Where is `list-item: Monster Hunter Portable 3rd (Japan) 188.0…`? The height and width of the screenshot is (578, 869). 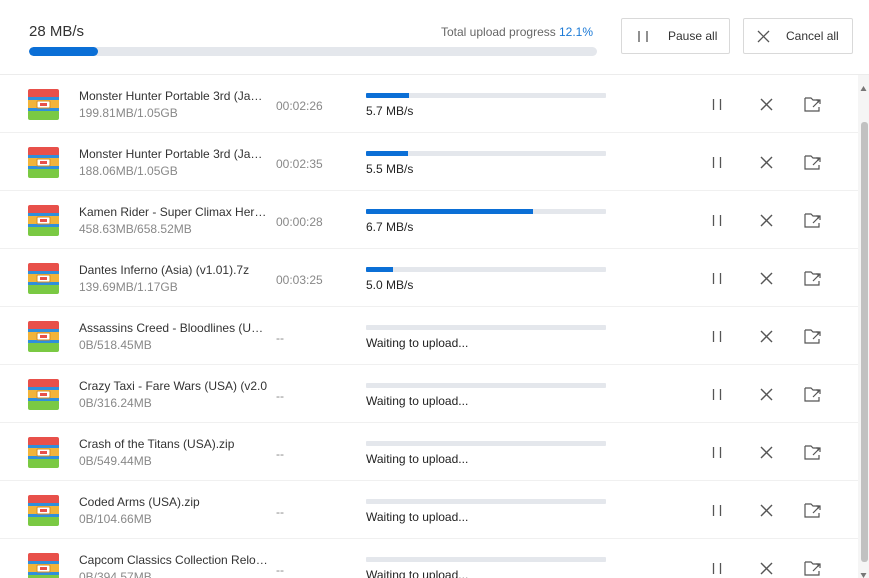
list-item: Monster Hunter Portable 3rd (Japan) 188.0… is located at coordinates (429, 162).